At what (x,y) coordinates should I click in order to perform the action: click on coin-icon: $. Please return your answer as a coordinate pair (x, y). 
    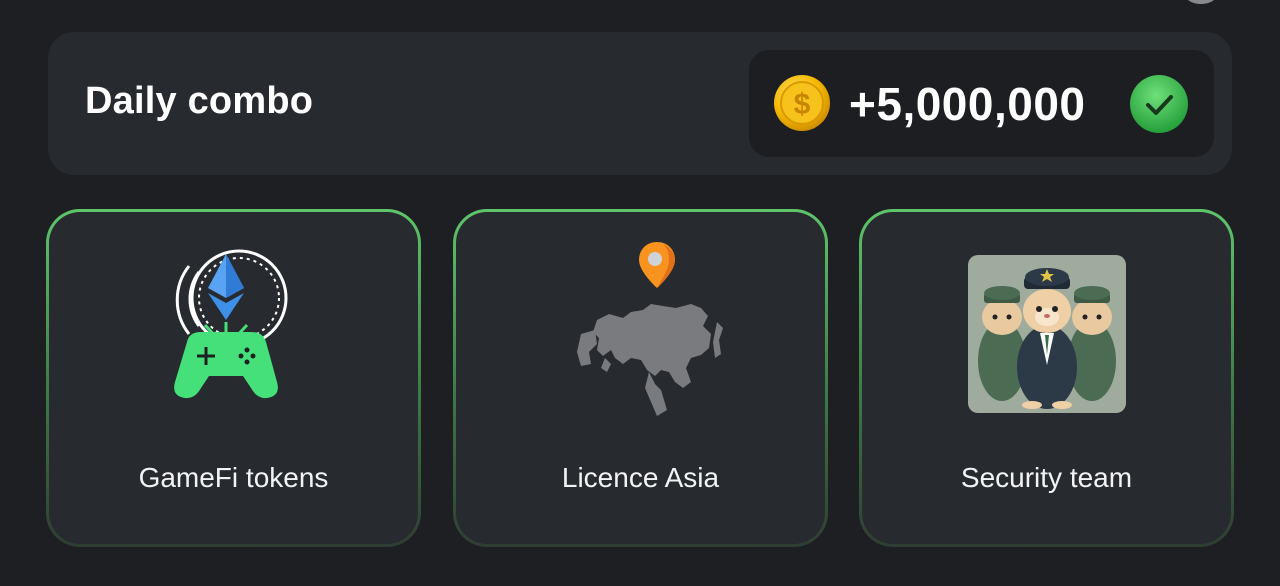
    Looking at the image, I should click on (802, 103).